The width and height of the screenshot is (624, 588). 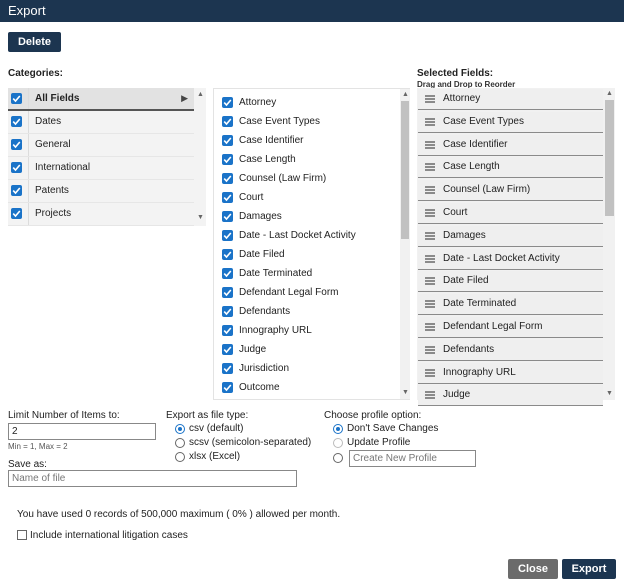 I want to click on category-all-fields: All Fields ▶, so click(x=101, y=99).